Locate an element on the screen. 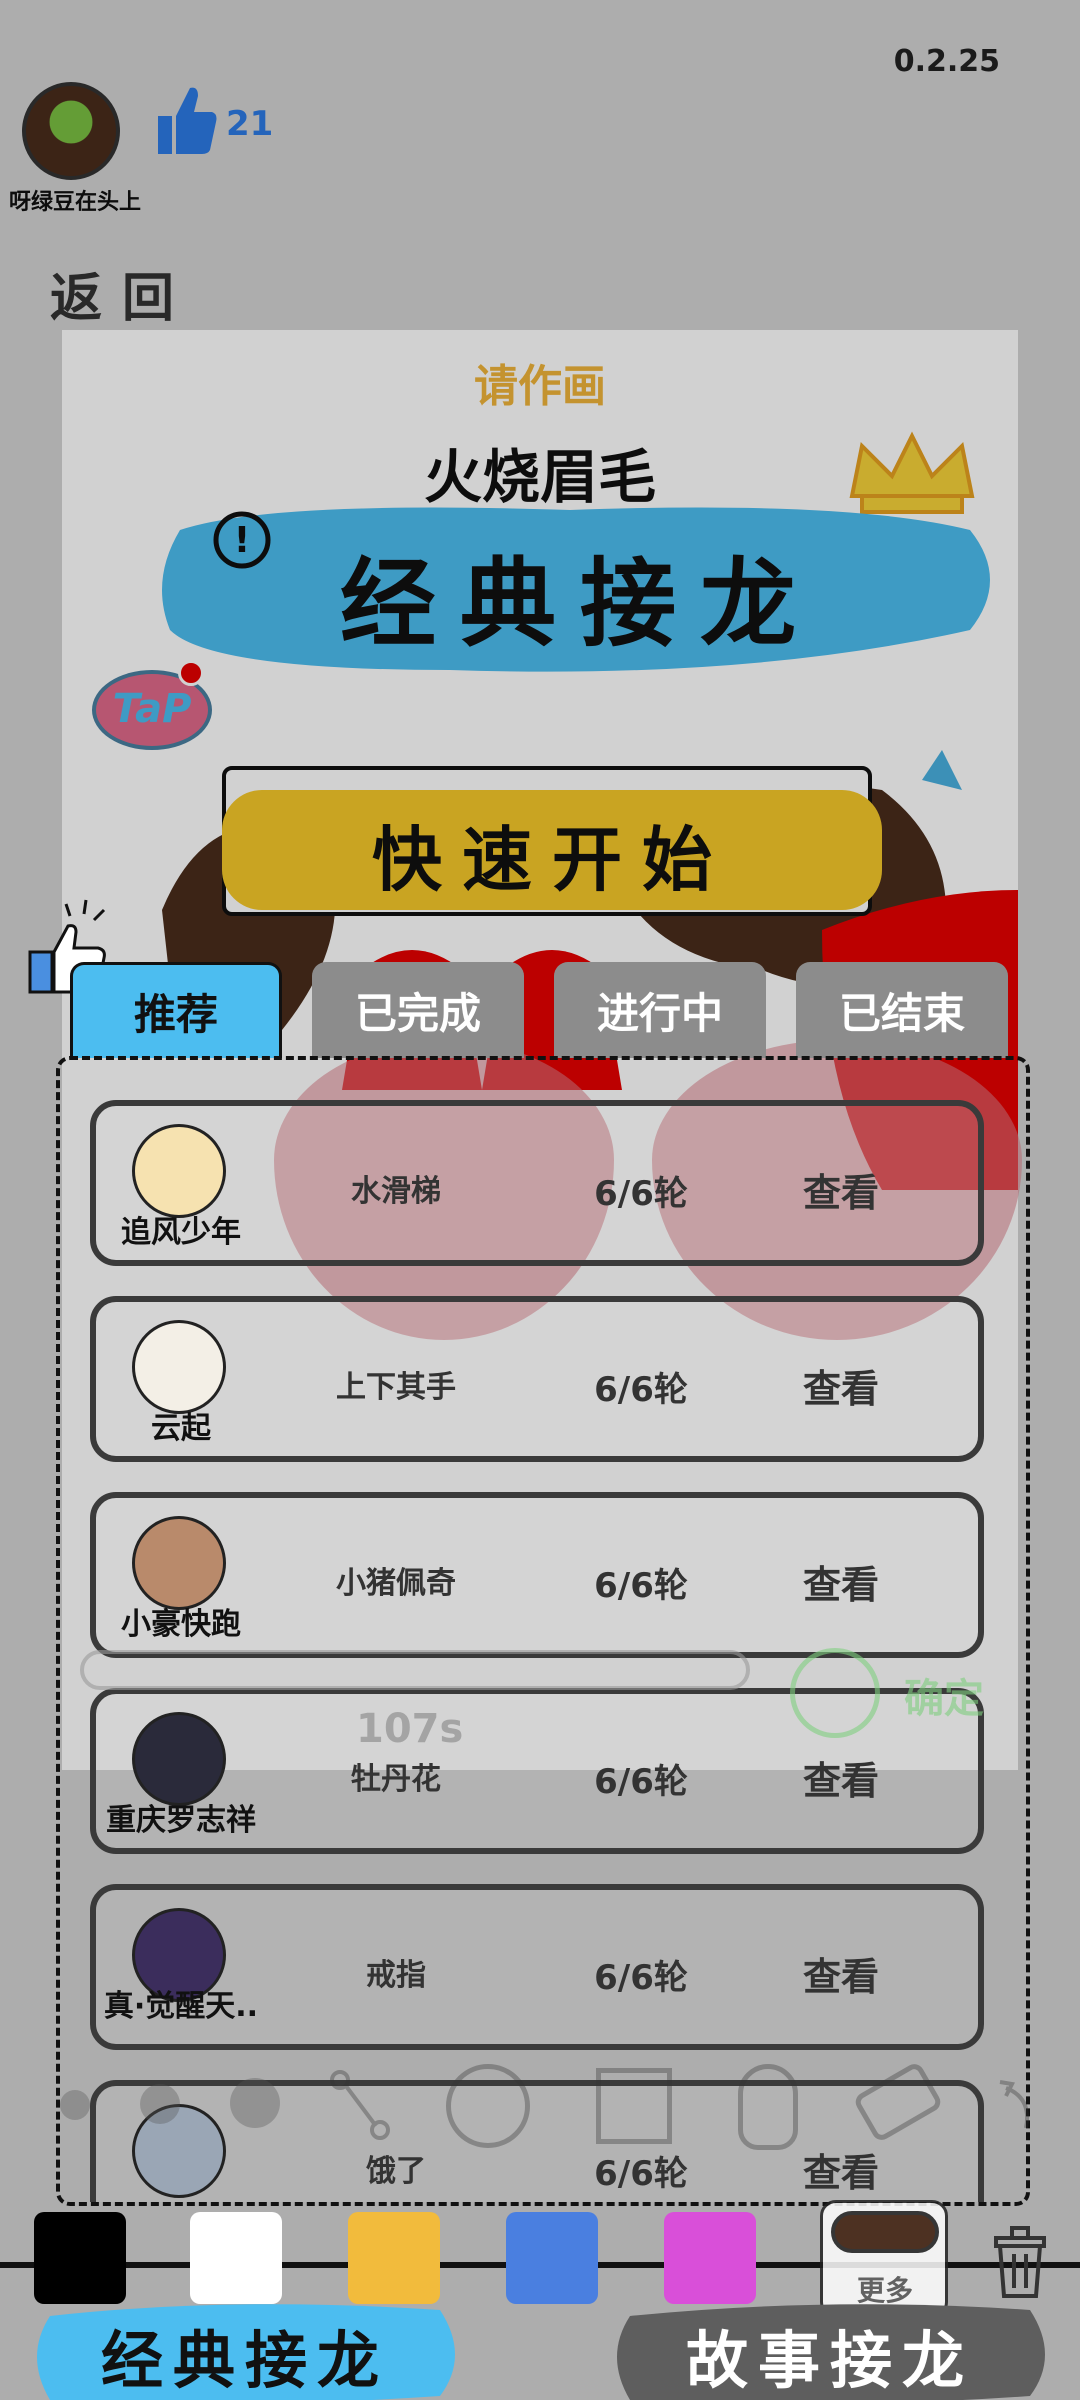  list-item: 云起 上下其手 6/6轮 查看 is located at coordinates (537, 1379).